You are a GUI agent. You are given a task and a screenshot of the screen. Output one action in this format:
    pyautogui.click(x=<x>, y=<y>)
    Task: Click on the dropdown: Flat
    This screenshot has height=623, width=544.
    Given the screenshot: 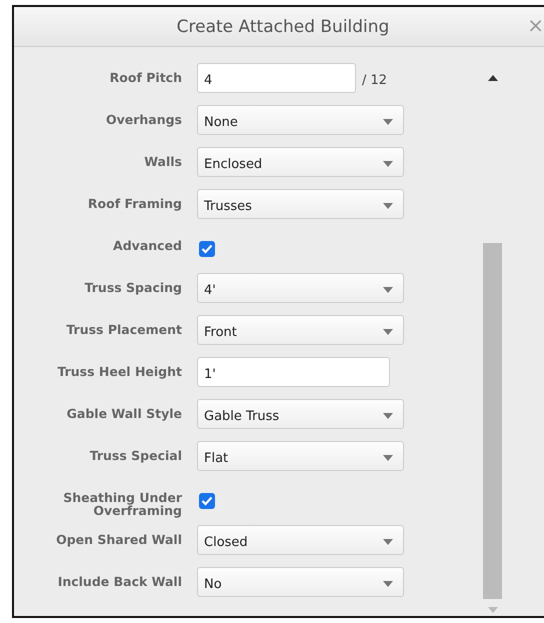 What is the action you would take?
    pyautogui.click(x=300, y=456)
    